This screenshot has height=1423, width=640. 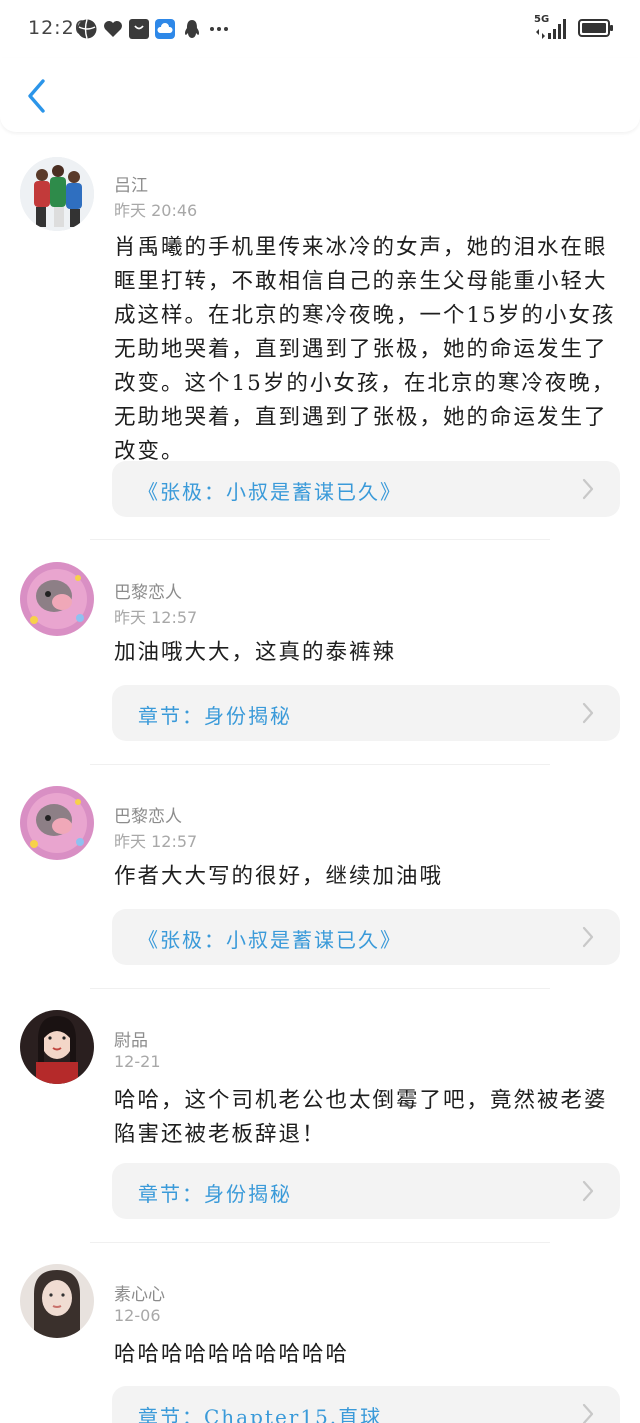 I want to click on comment-text: 哈哈，这个司机老公也太倒霉了吧，竟然被老婆陷害还被老板辞退！, so click(x=361, y=1117).